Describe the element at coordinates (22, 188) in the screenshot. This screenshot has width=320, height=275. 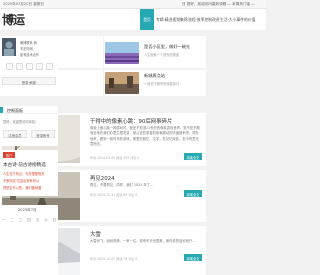
I see `hot-line: 把是否可以的，我们做就做` at that location.